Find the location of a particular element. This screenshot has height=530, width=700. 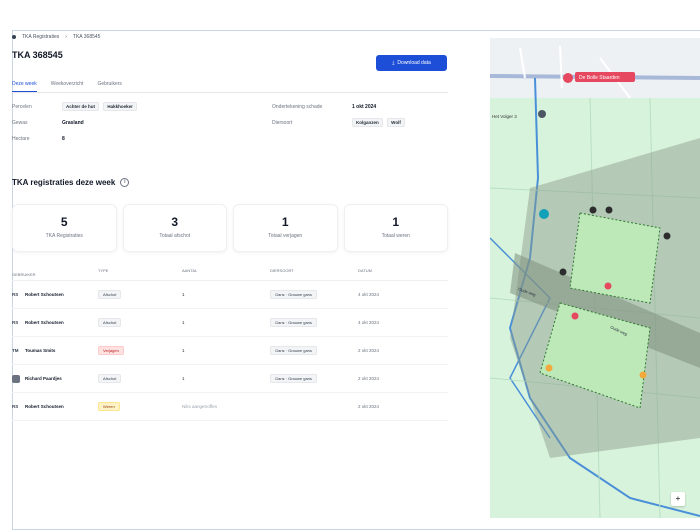

download-icon: ⤓ is located at coordinates (393, 63).